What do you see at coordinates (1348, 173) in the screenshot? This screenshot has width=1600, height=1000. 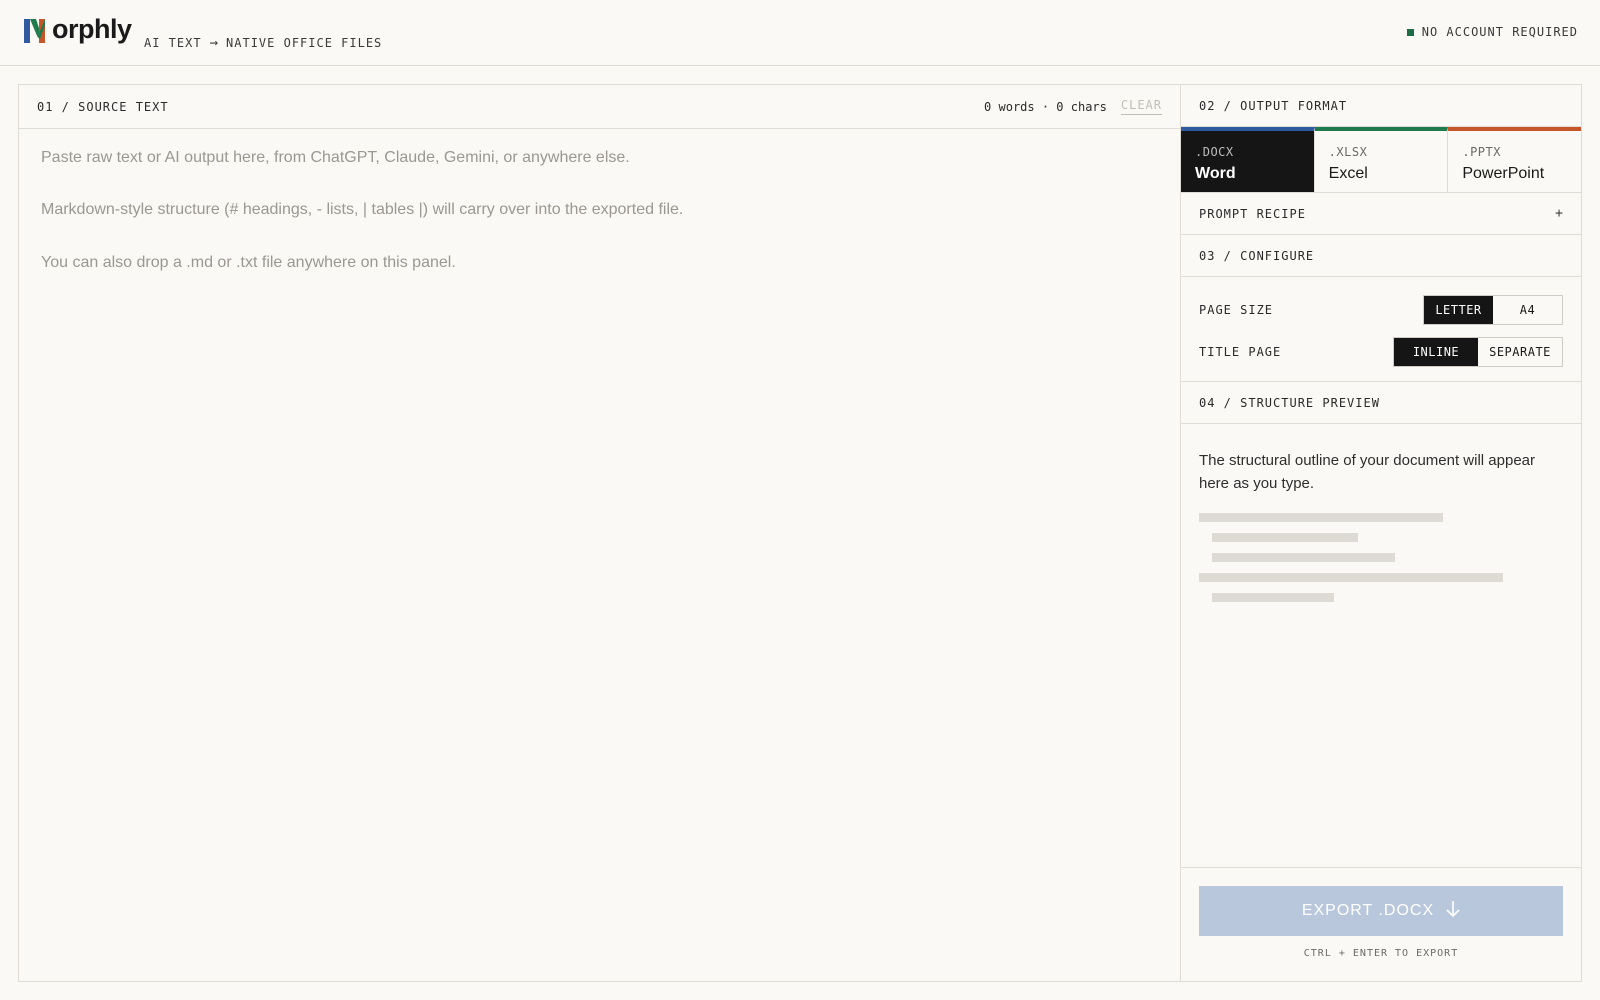 I see `format-name: Excel` at bounding box center [1348, 173].